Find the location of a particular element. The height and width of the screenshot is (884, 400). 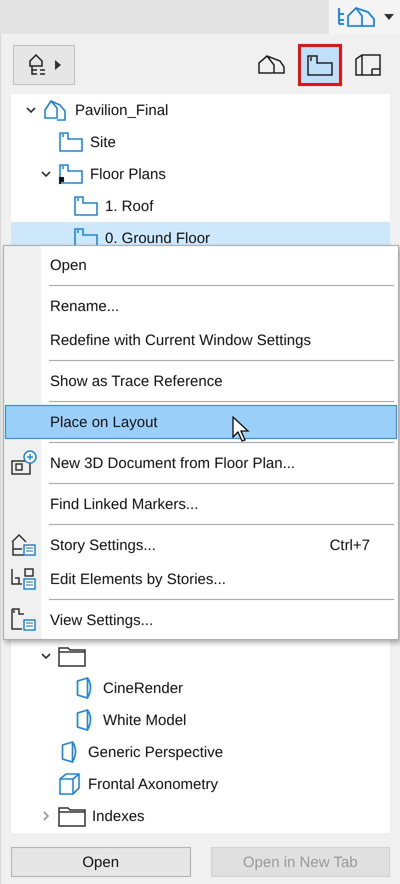

tree-item: 1. Roof is located at coordinates (200, 206).